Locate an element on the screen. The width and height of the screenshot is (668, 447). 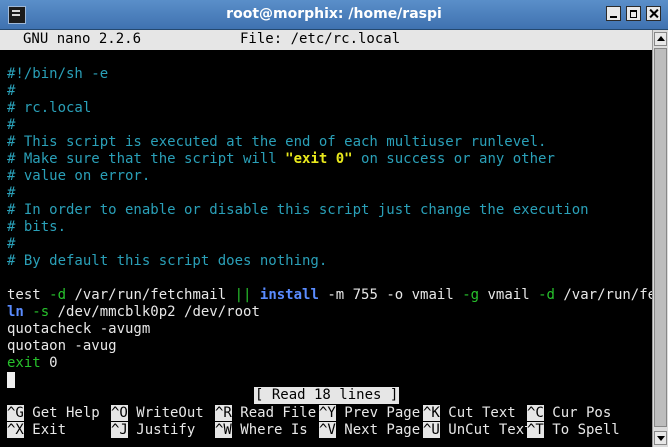
shortcut-prev-page: ^Y Prev Page is located at coordinates (369, 413).